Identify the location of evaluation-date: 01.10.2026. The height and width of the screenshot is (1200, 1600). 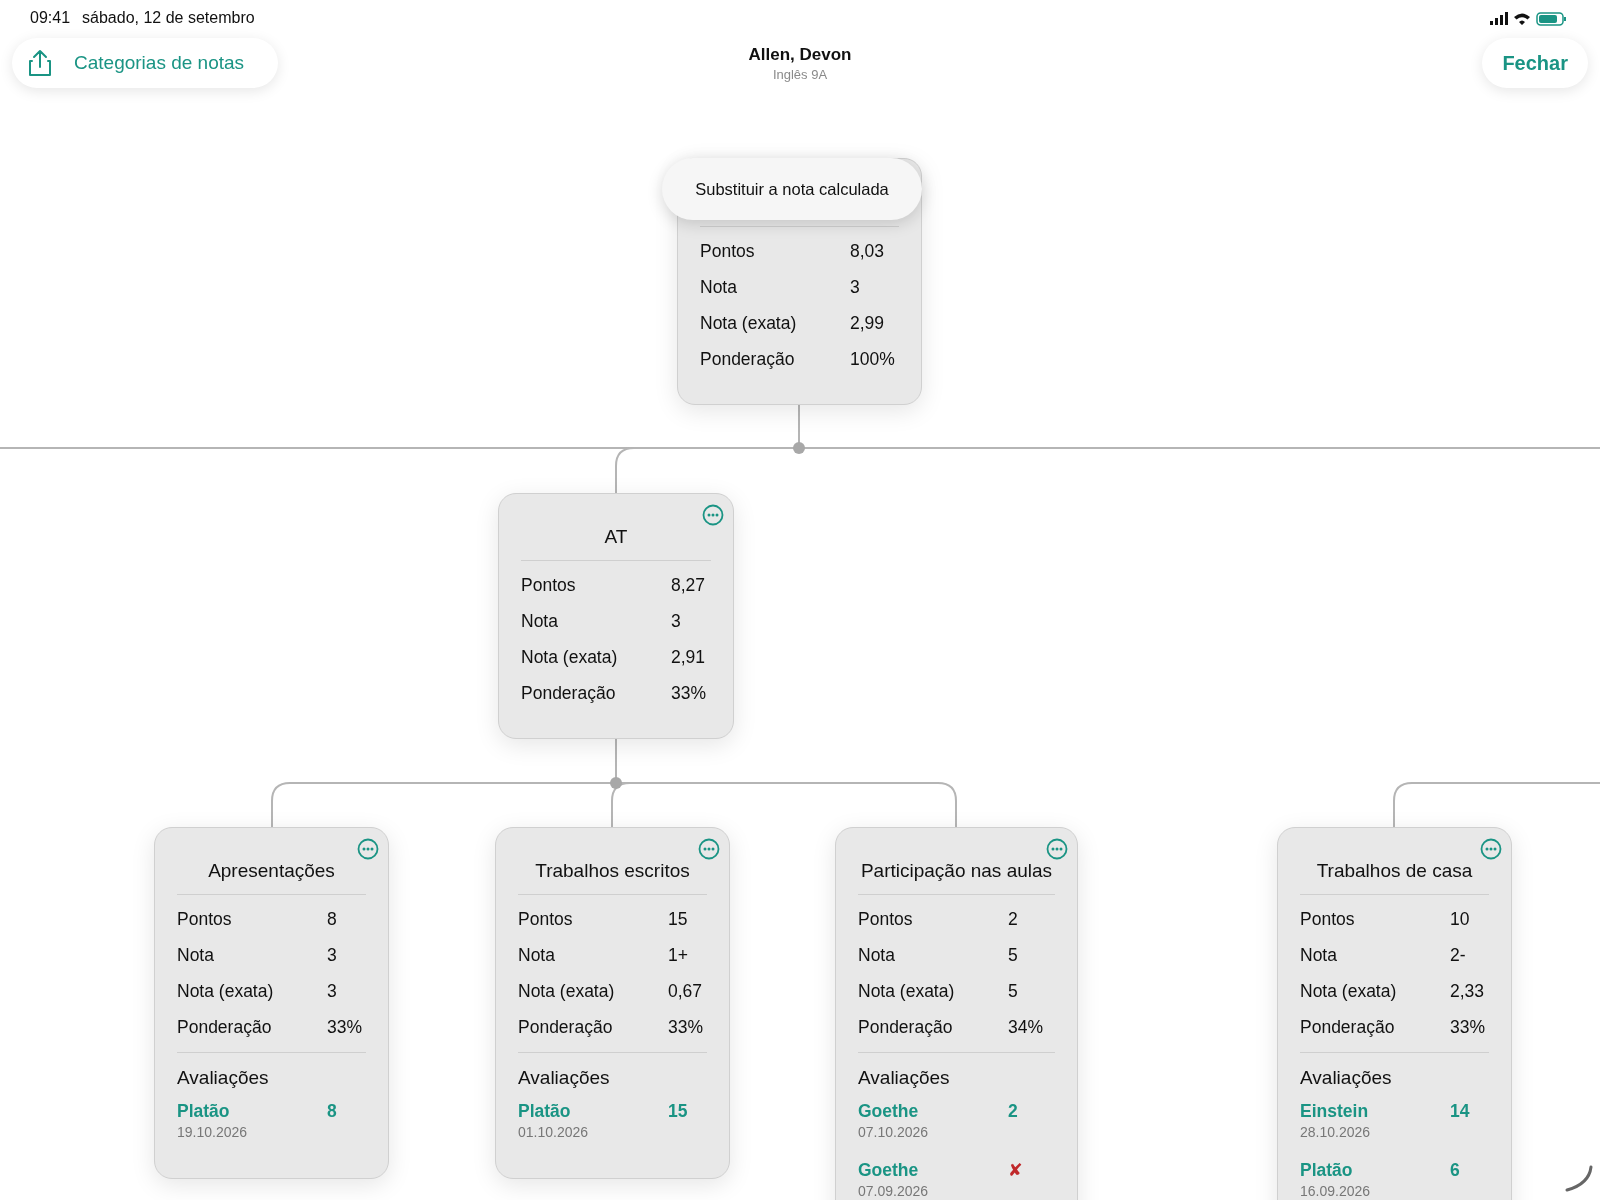
(554, 1132).